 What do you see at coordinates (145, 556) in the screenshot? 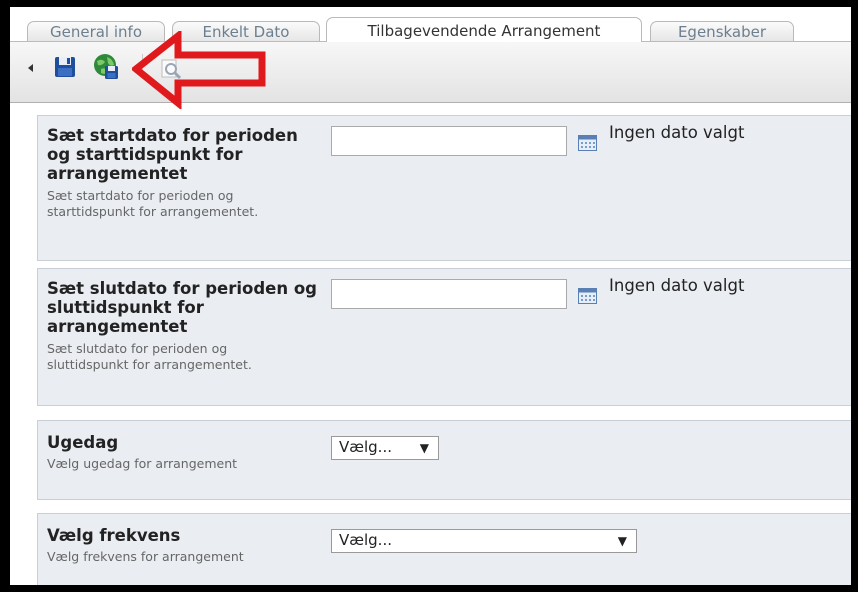
I see `frequency-description: Vælg frekvens for arrangement` at bounding box center [145, 556].